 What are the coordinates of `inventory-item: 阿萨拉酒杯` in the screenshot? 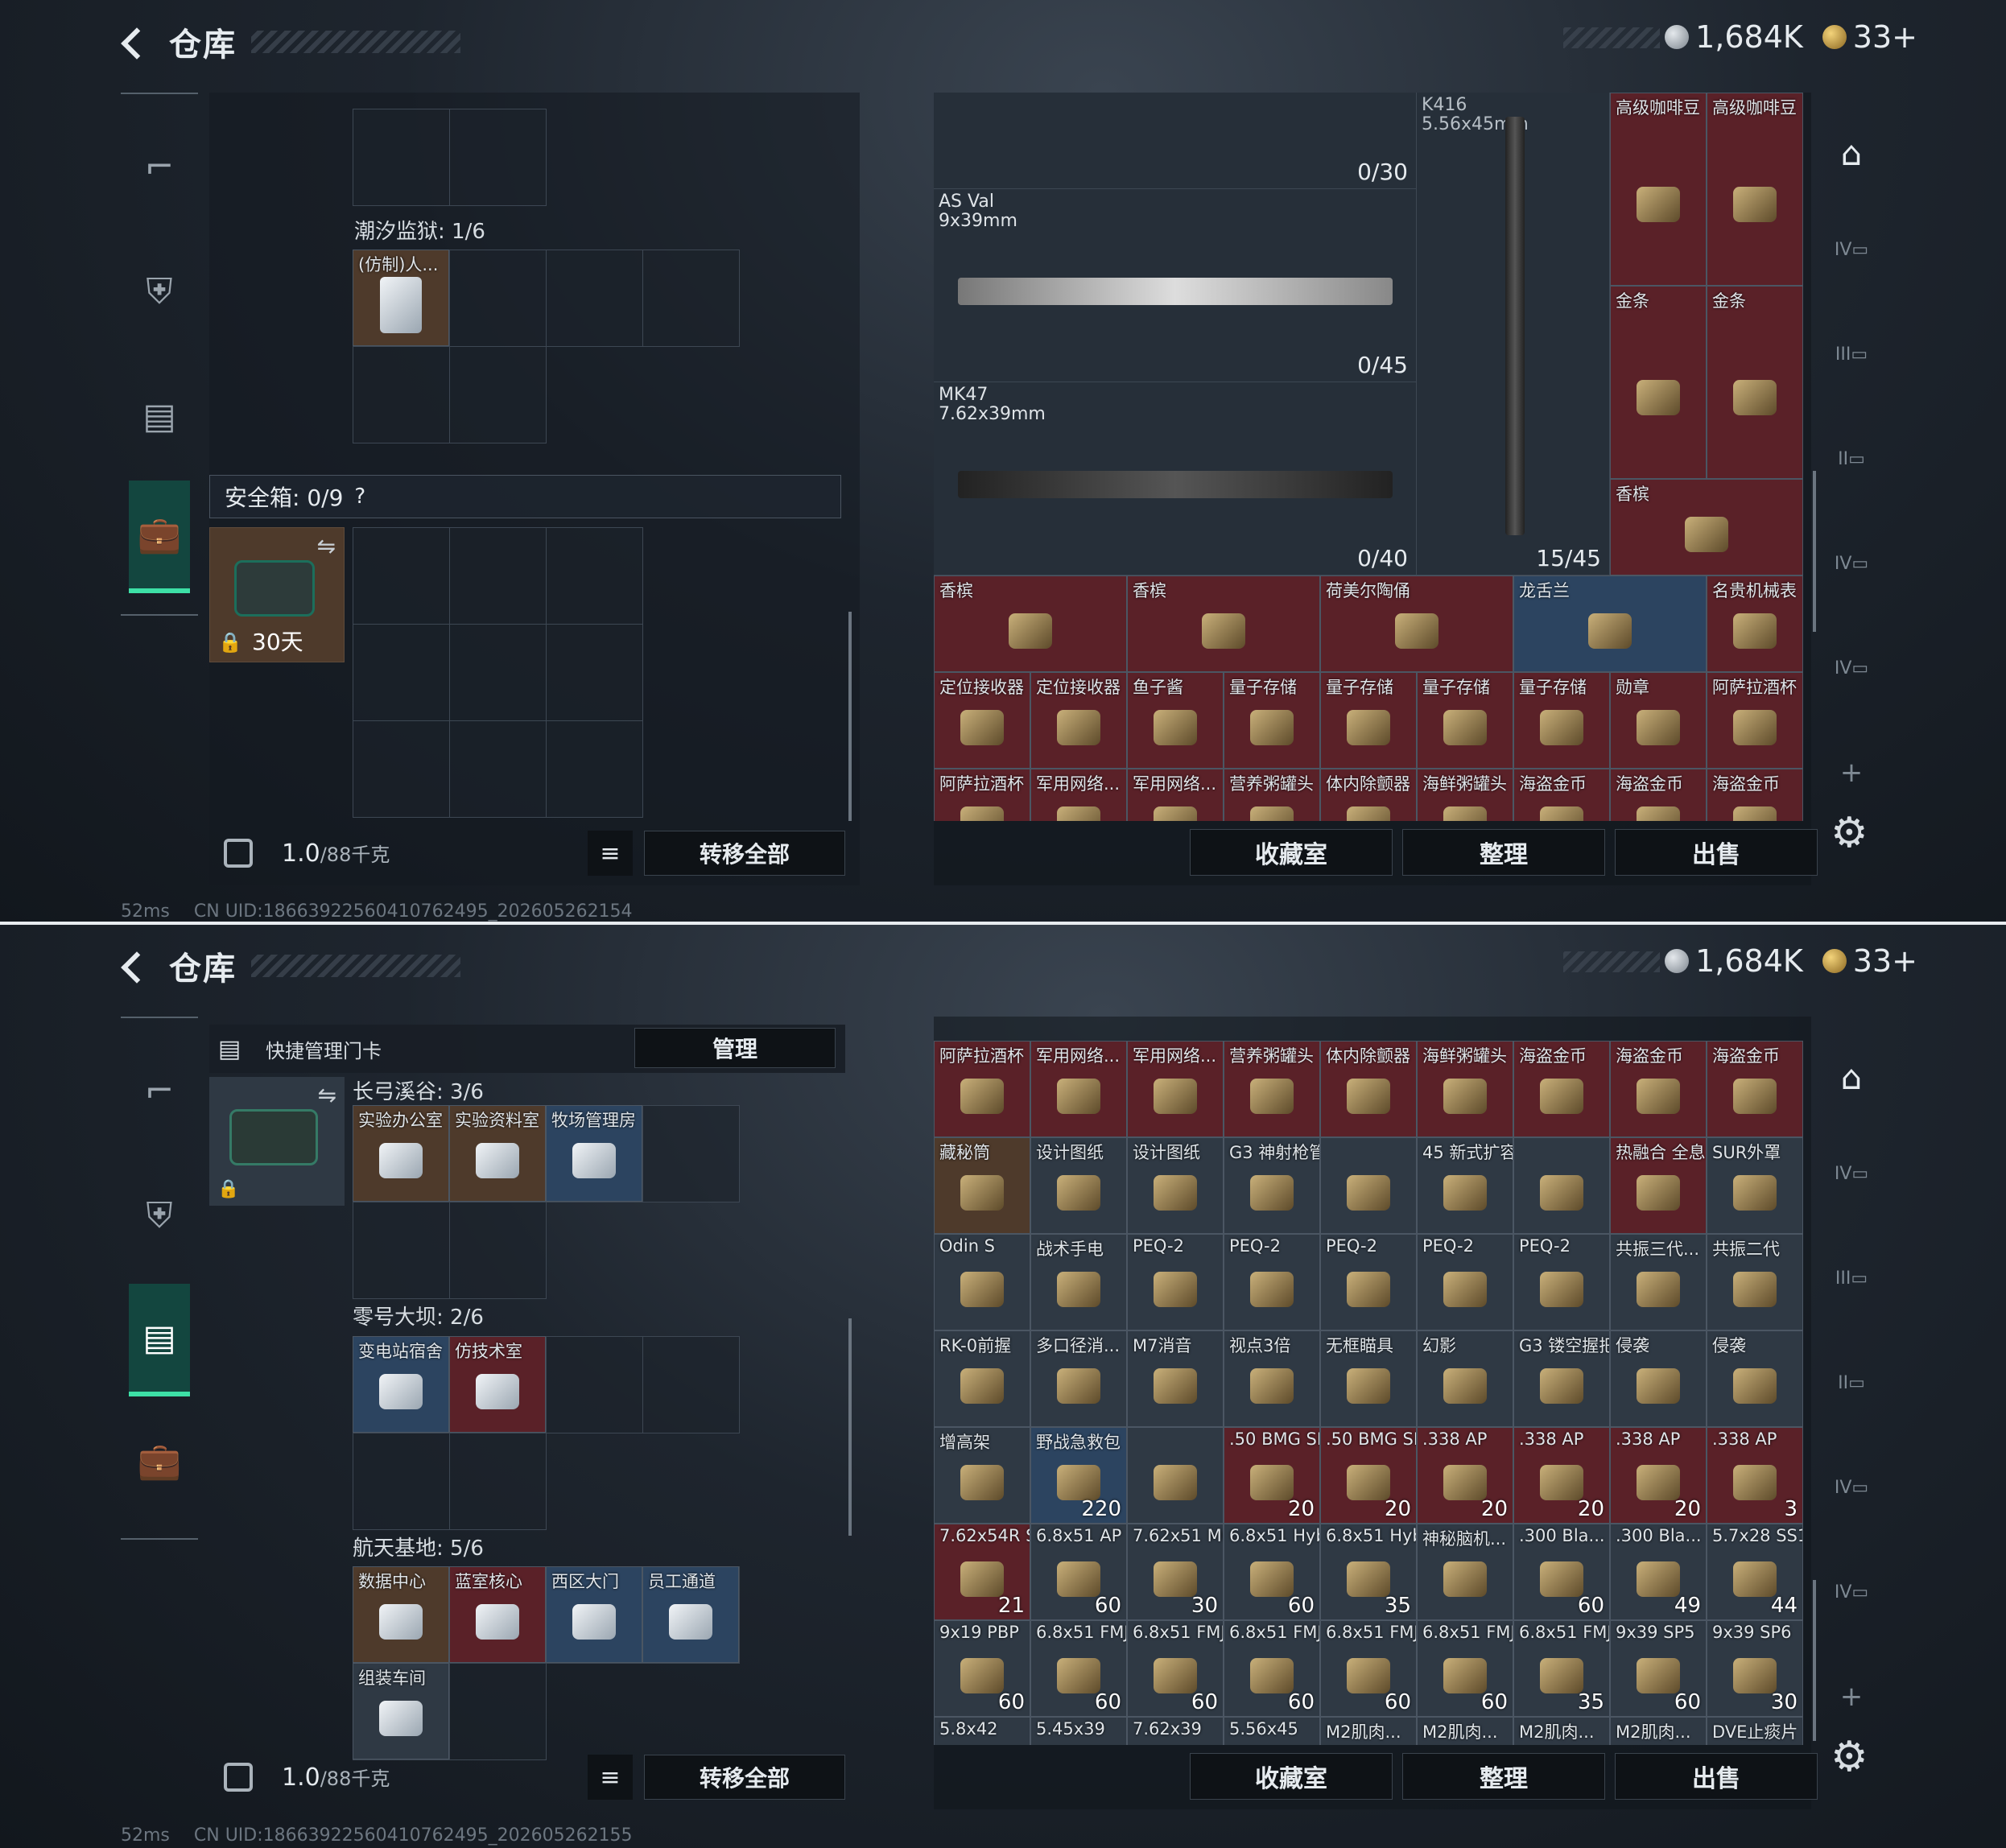 It's located at (982, 1089).